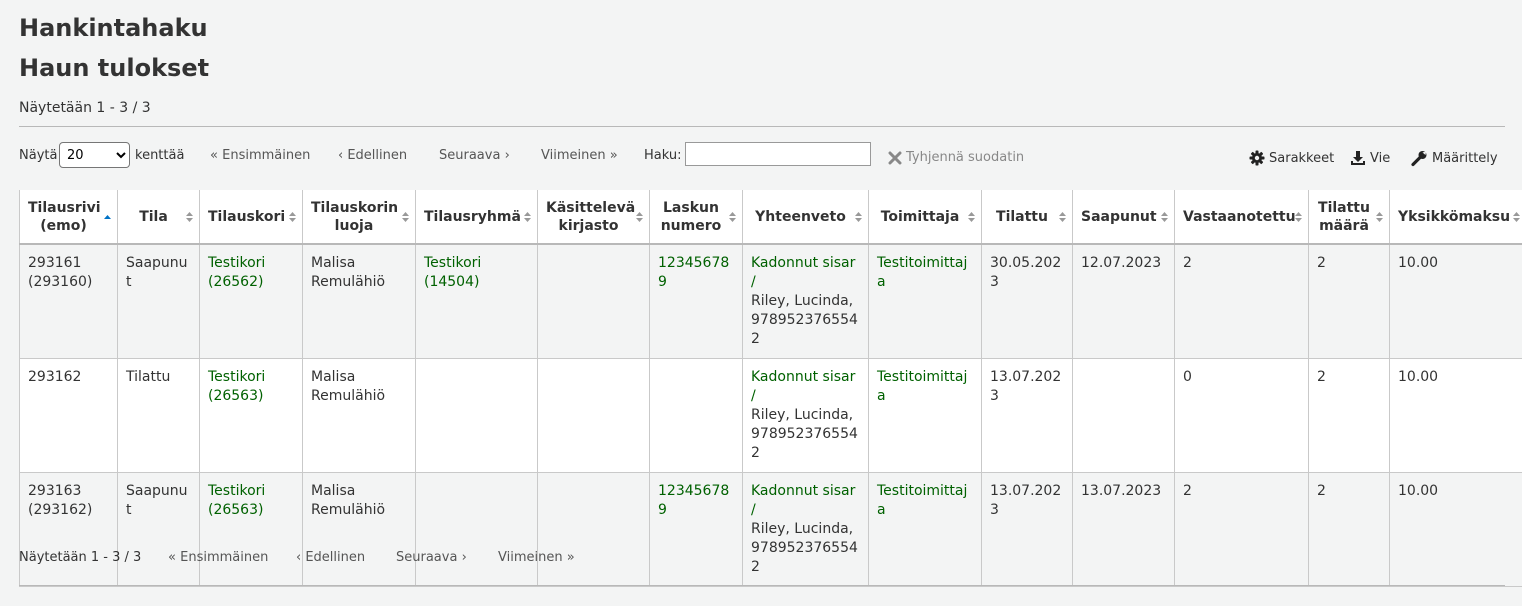  What do you see at coordinates (68, 529) in the screenshot?
I see `orderline-cell: 293163 (293162)` at bounding box center [68, 529].